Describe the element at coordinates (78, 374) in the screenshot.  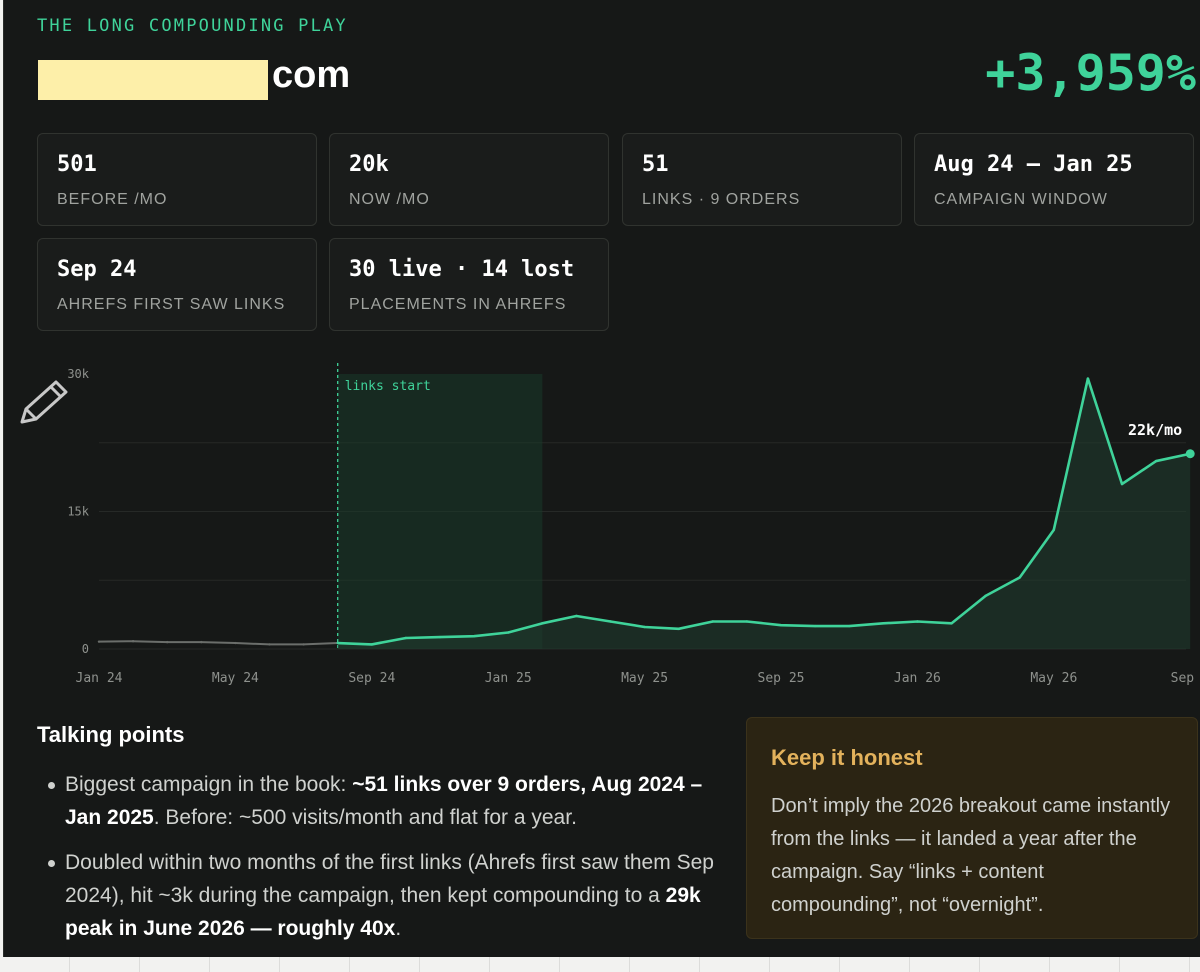
I see `y-tick-label: 30k` at that location.